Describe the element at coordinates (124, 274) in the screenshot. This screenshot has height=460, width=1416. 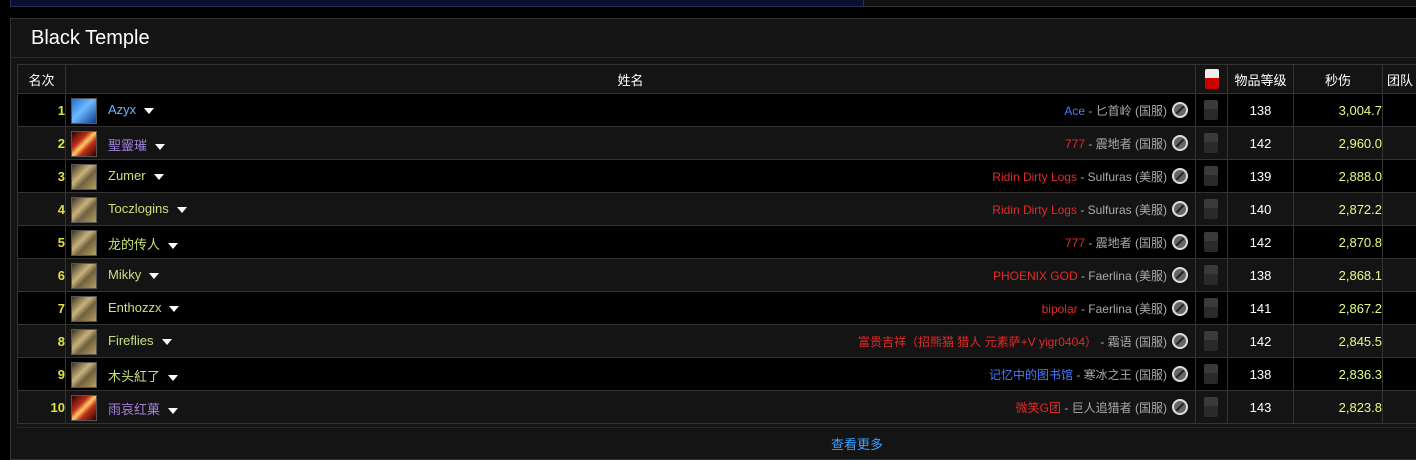
I see `player-name-text: Mikky` at that location.